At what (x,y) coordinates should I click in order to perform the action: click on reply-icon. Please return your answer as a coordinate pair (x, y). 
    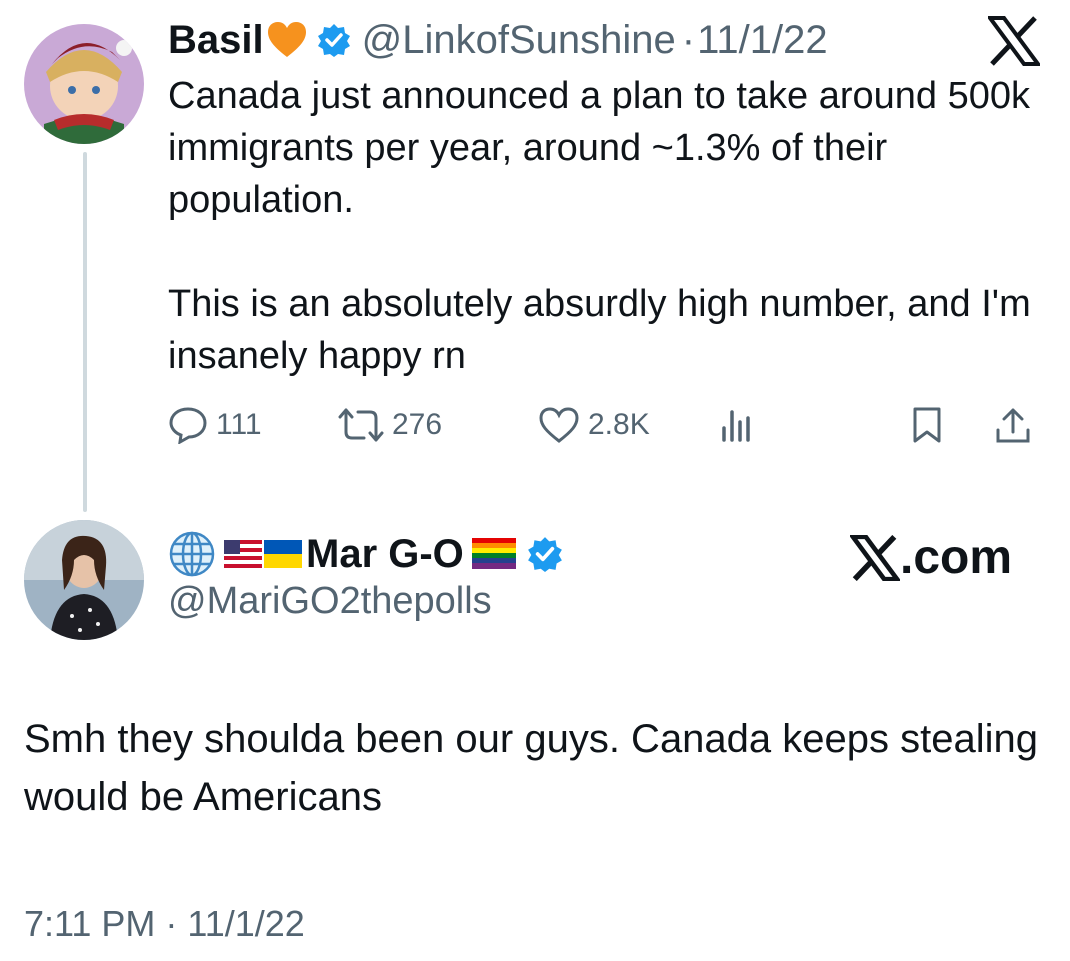
    Looking at the image, I should click on (188, 425).